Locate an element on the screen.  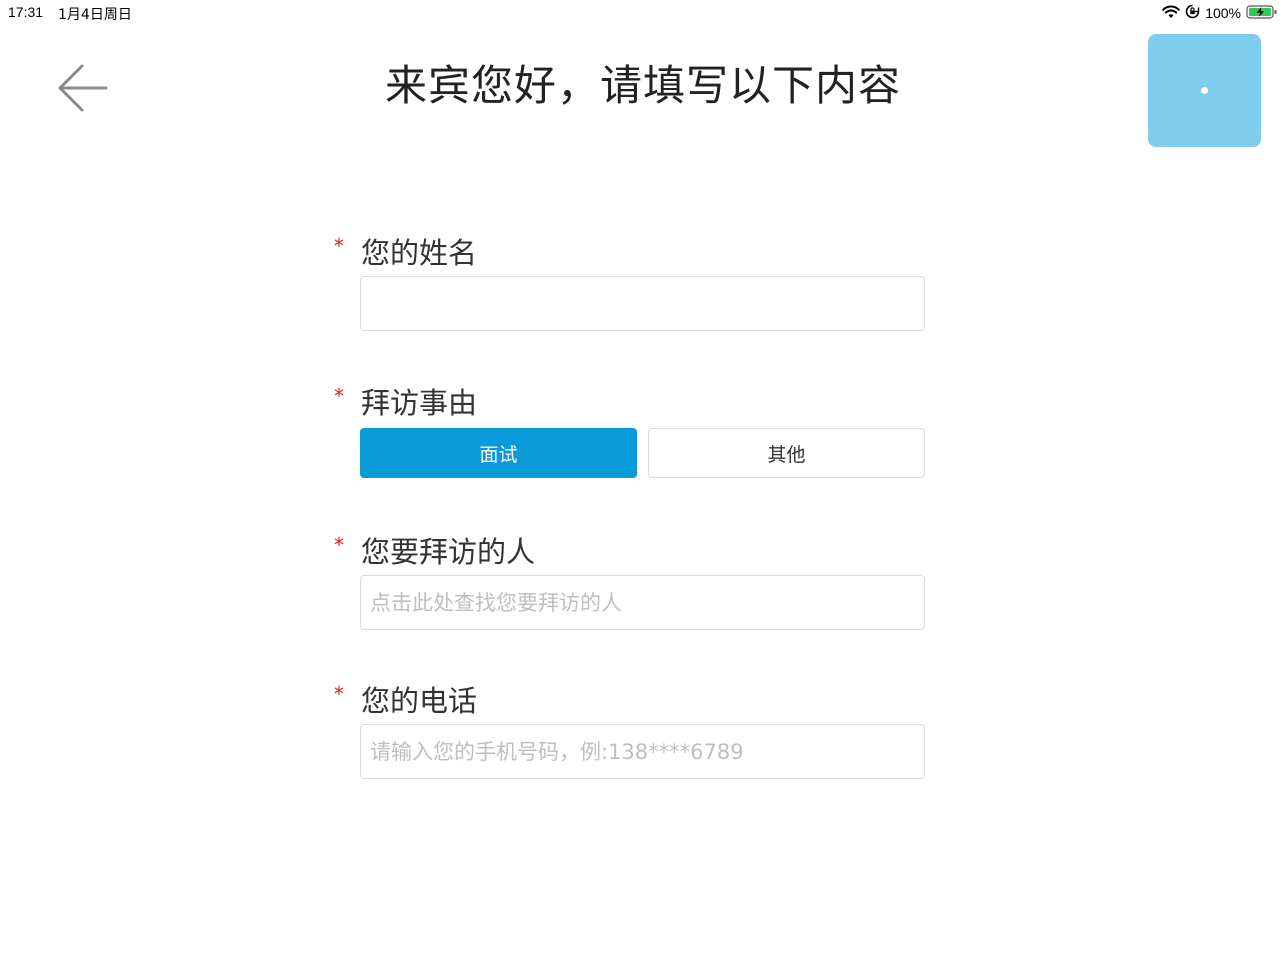
battery-percent: 100% is located at coordinates (1223, 13).